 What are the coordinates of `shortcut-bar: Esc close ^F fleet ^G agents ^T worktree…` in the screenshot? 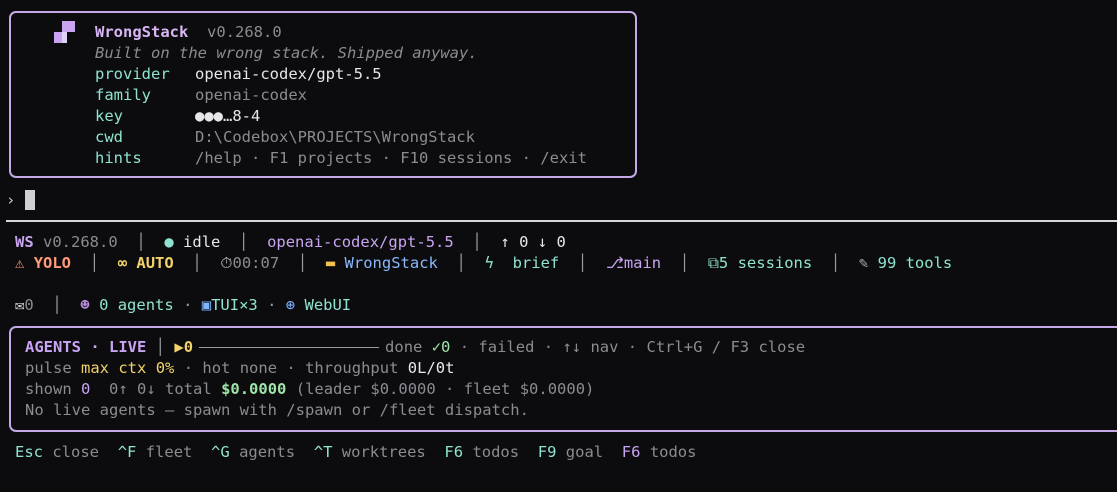 It's located at (355, 452).